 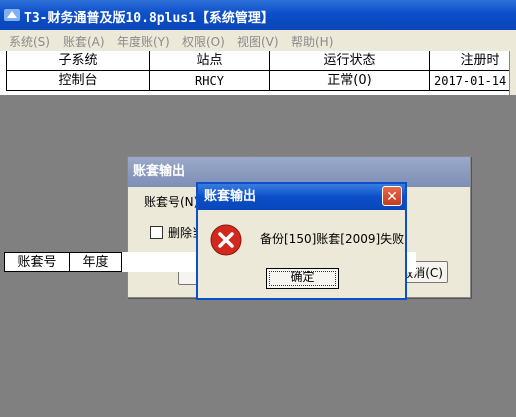 What do you see at coordinates (78, 81) in the screenshot?
I see `table-cell: 控制台` at bounding box center [78, 81].